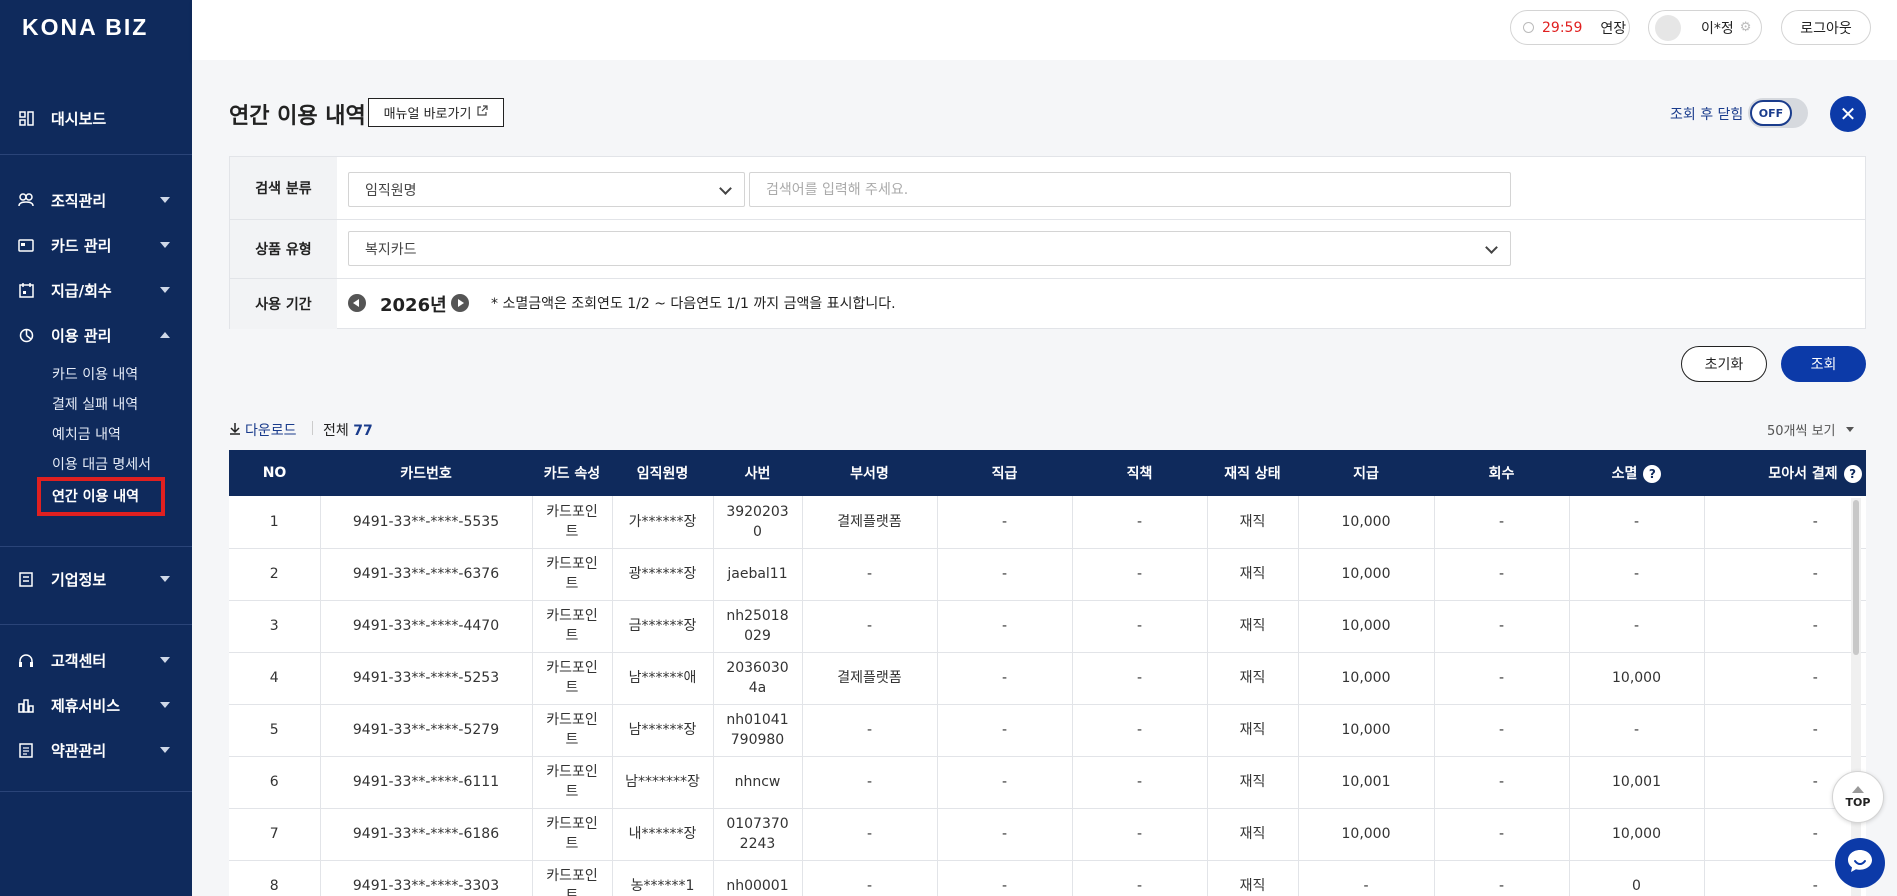 This screenshot has height=896, width=1897. I want to click on table-cell: 결제플랫폼, so click(870, 522).